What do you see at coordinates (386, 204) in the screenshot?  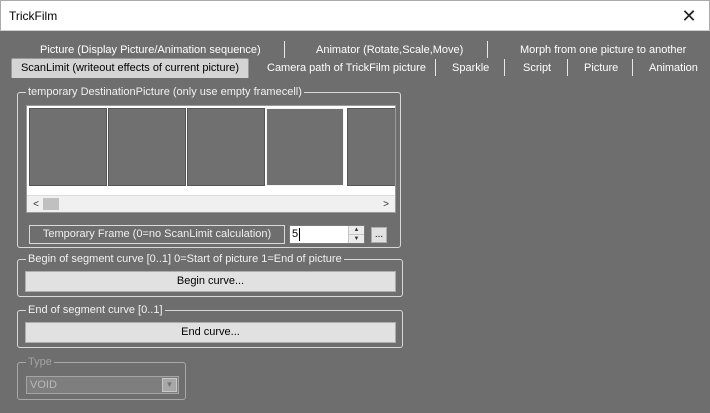 I see `scroll-right-icon: >` at bounding box center [386, 204].